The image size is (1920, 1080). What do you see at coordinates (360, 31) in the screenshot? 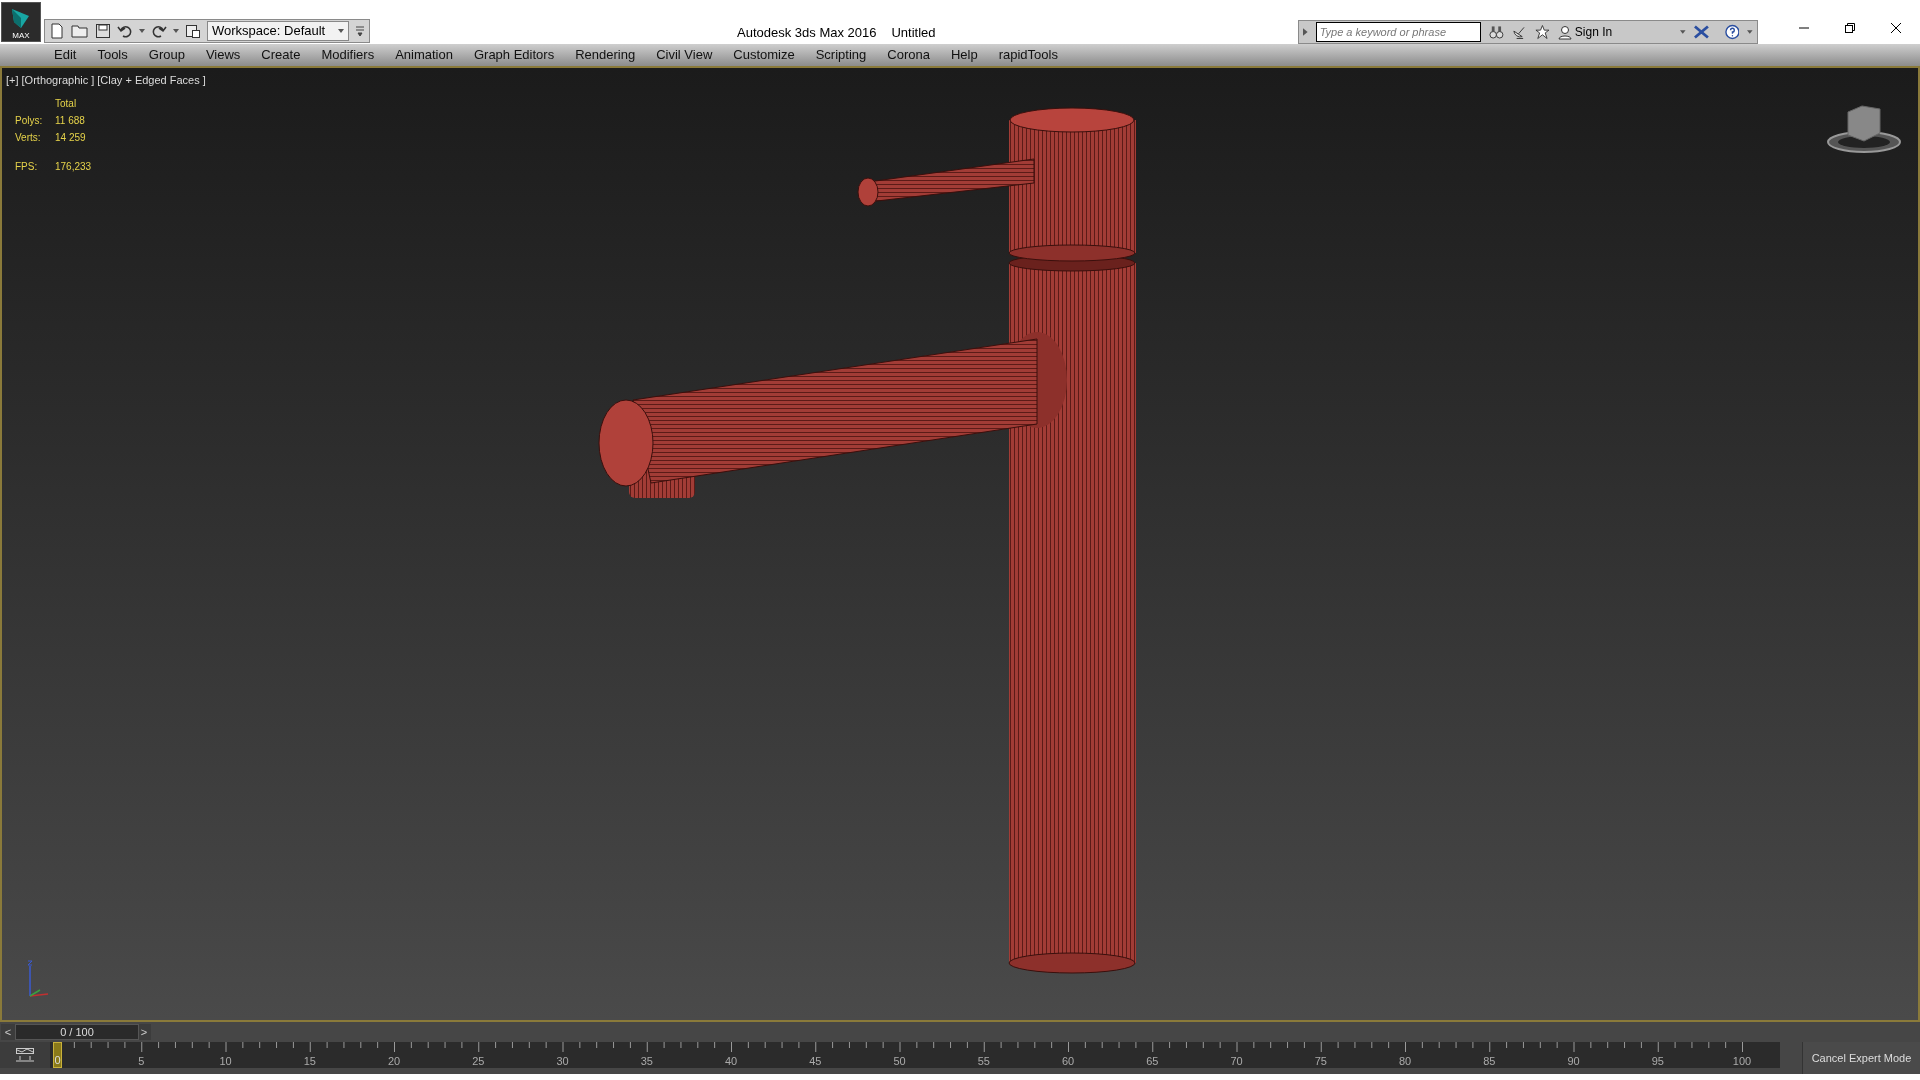
I see `toolbar-menu-icon` at bounding box center [360, 31].